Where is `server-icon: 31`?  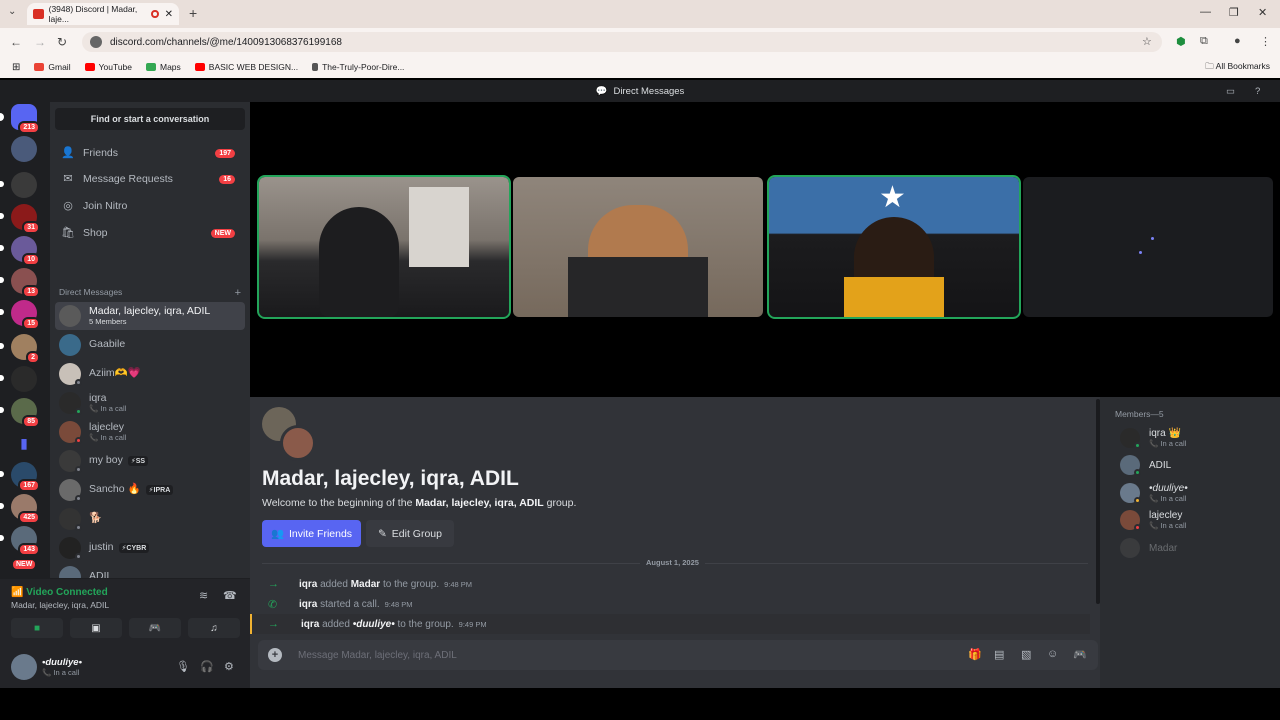
server-icon: 31 is located at coordinates (20, 219).